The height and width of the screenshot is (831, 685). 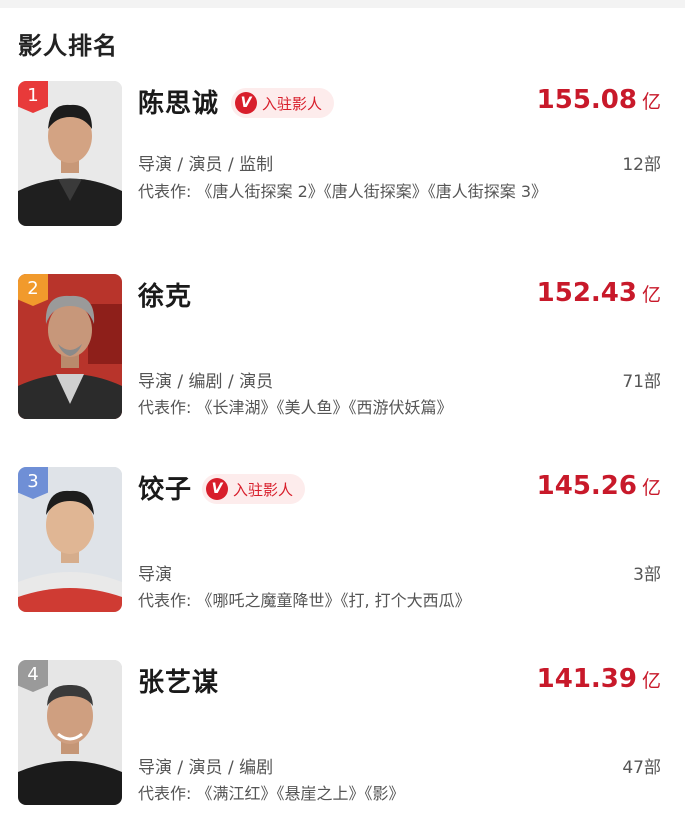 I want to click on person-name: 陈思诚, so click(x=178, y=101).